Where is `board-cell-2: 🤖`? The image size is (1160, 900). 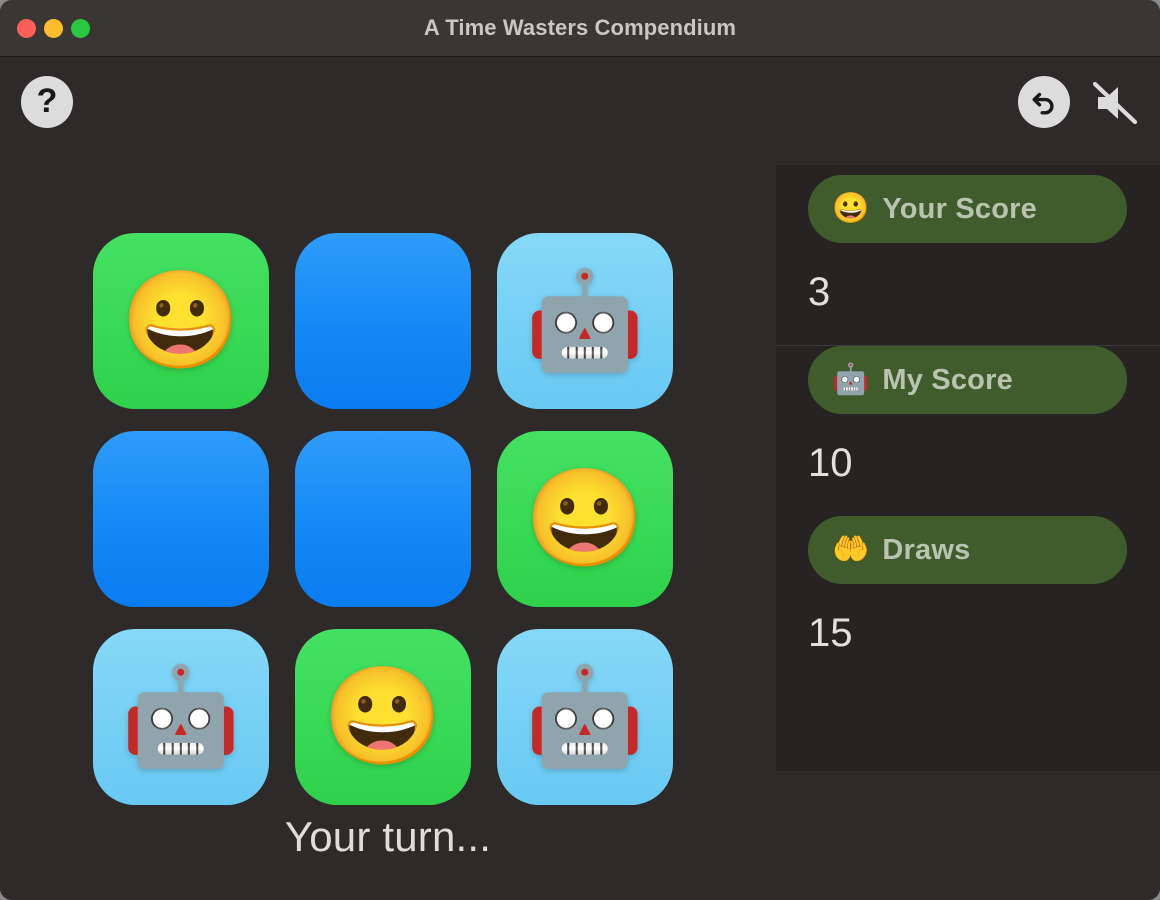 board-cell-2: 🤖 is located at coordinates (585, 321).